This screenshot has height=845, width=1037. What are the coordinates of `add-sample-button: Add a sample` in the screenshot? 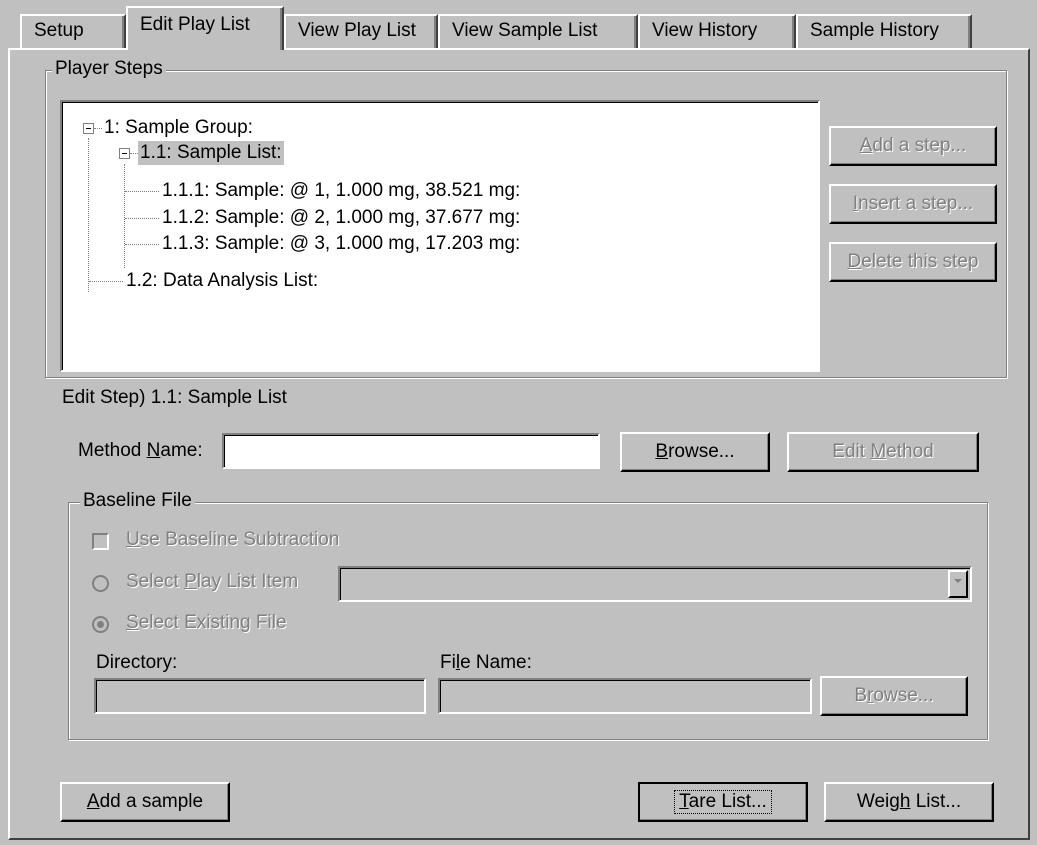 It's located at (145, 802).